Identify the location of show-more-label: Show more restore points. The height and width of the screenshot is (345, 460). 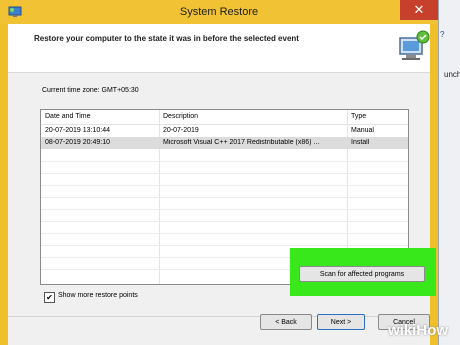
(98, 295).